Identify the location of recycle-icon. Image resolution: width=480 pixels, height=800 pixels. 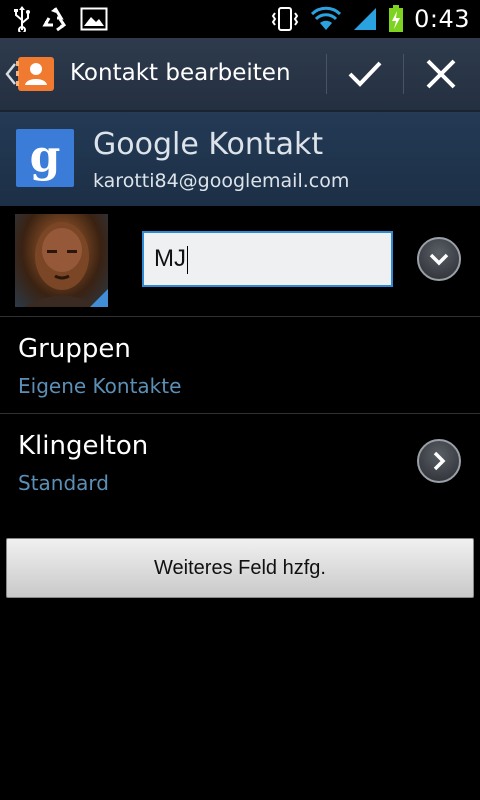
(54, 19).